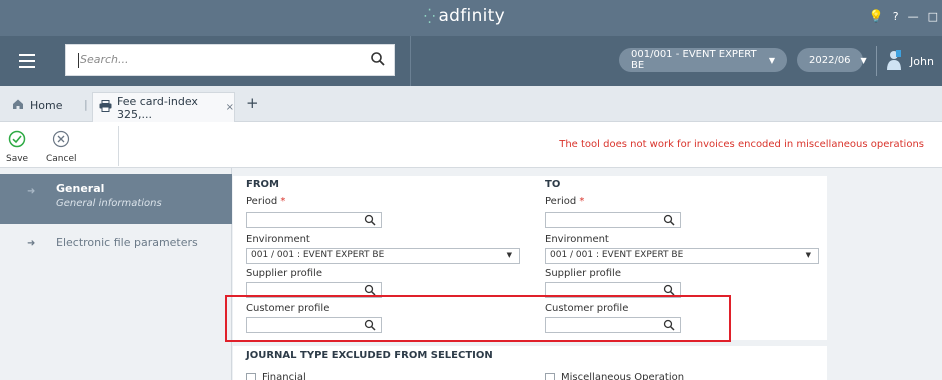  Describe the element at coordinates (118, 146) in the screenshot. I see `action-divider` at that location.